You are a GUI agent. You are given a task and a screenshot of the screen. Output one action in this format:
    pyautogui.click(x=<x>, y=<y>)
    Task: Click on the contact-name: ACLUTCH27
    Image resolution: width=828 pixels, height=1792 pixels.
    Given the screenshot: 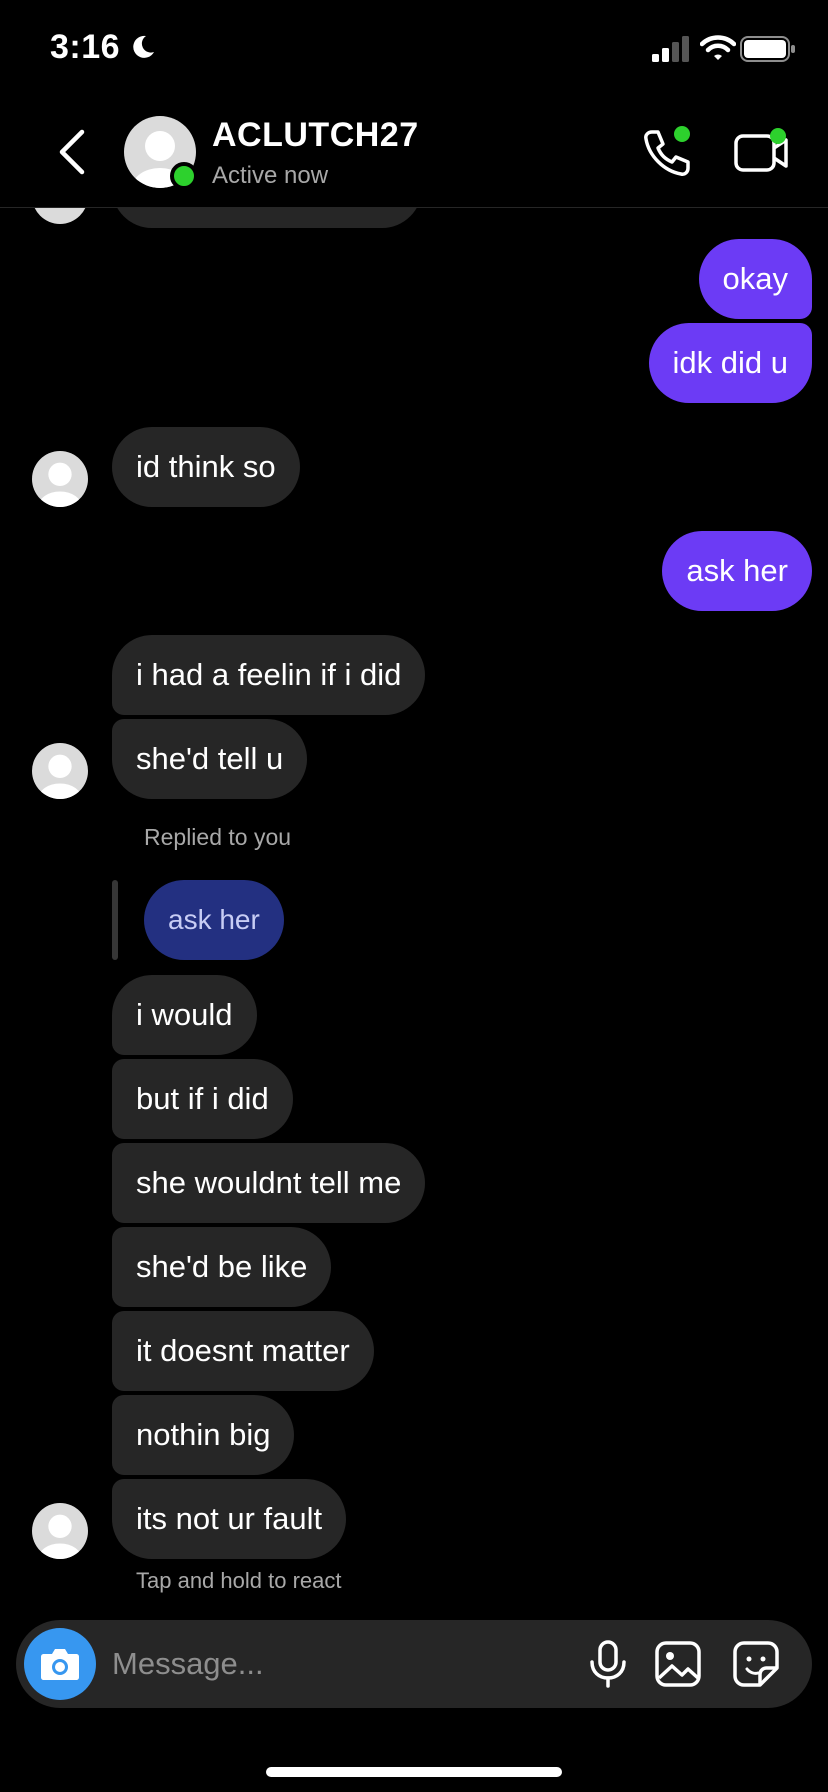 What is the action you would take?
    pyautogui.click(x=315, y=135)
    